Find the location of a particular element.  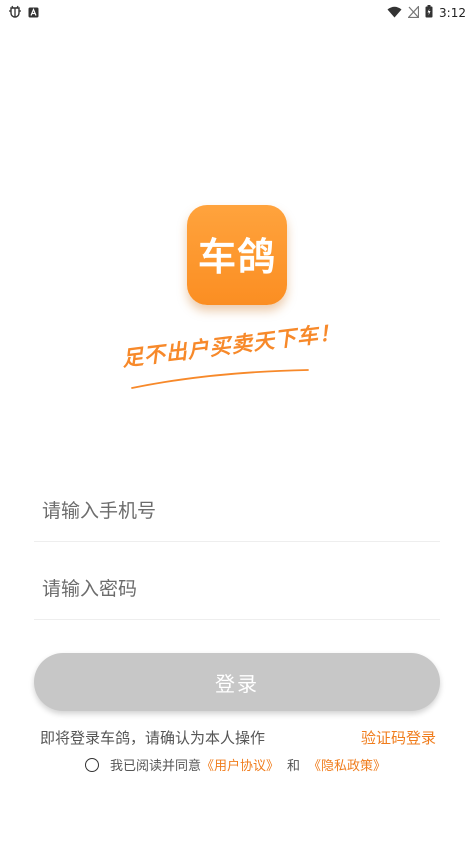

login-hint-text: 即将登录车鸽，请确认为本人操作 is located at coordinates (153, 738).